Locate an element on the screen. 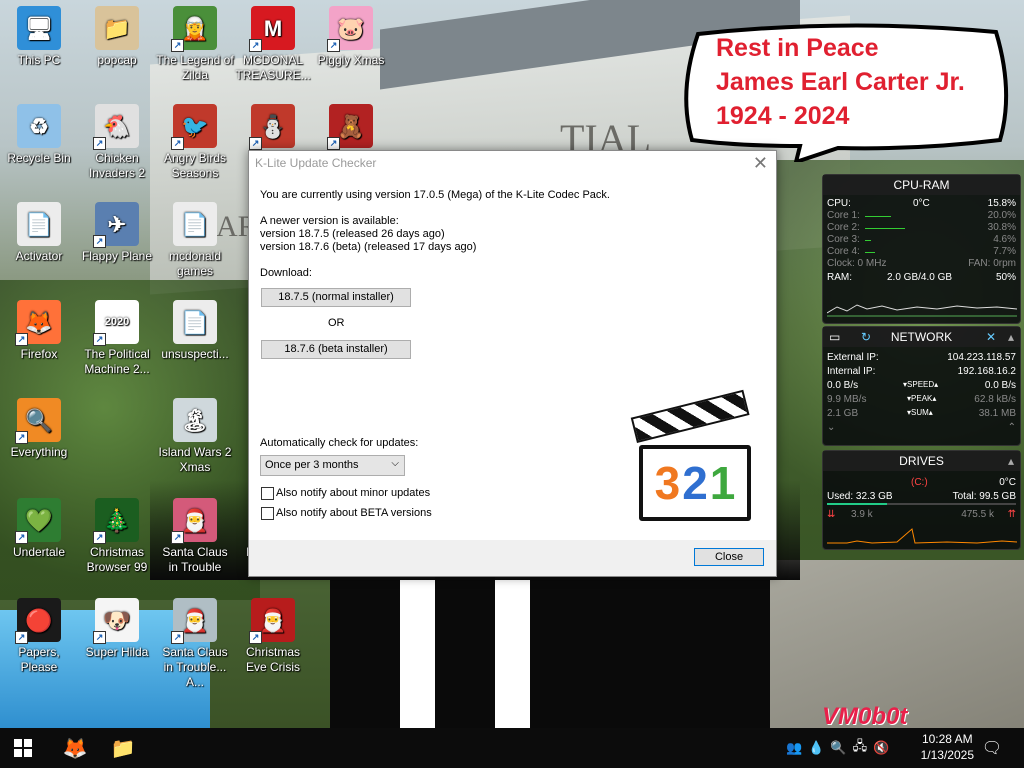 This screenshot has height=768, width=1024. desktop-icon: 🐔 ↗ Chicken Invaders 2 is located at coordinates (117, 142).